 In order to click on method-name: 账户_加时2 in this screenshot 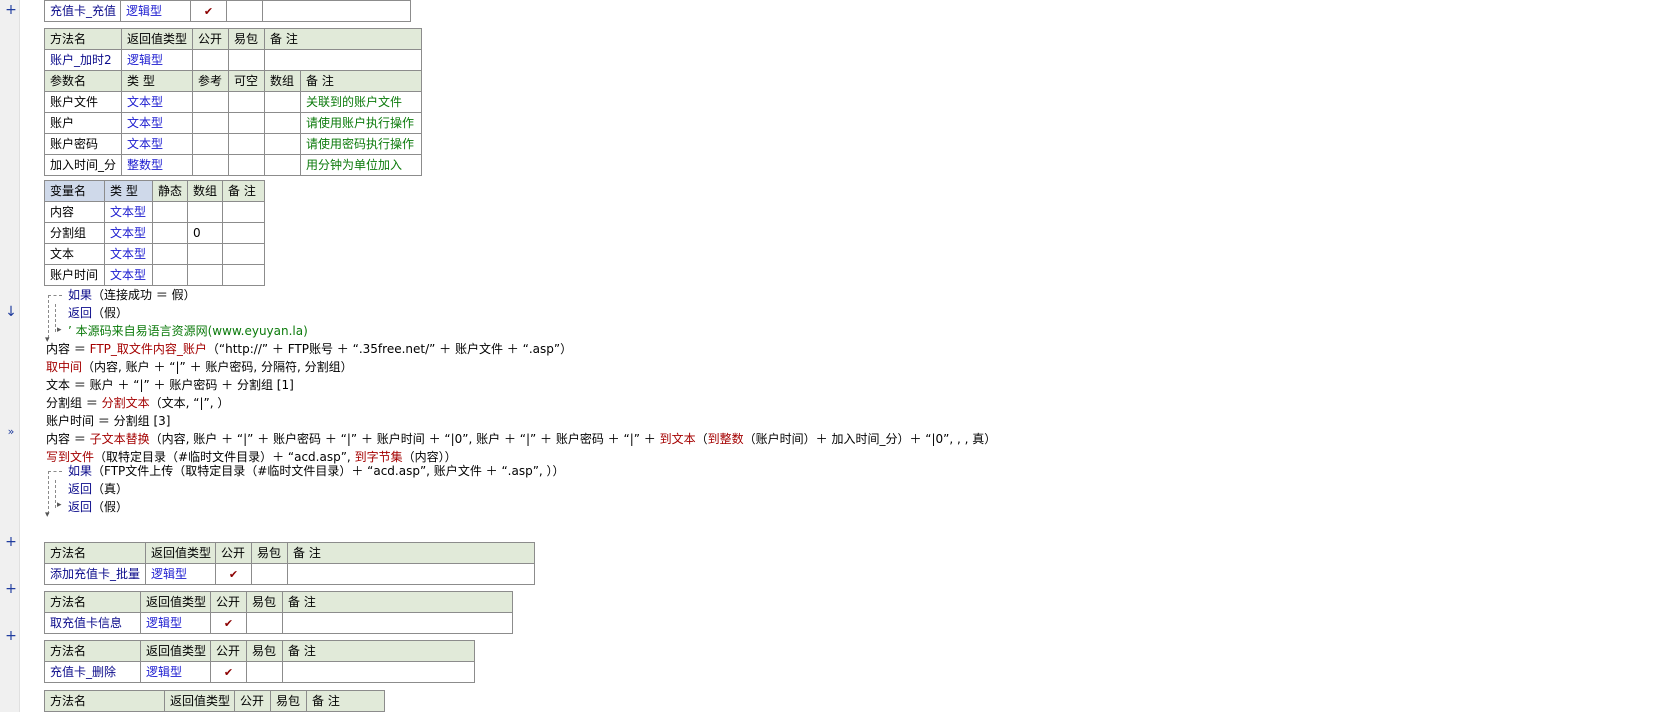, I will do `click(83, 60)`.